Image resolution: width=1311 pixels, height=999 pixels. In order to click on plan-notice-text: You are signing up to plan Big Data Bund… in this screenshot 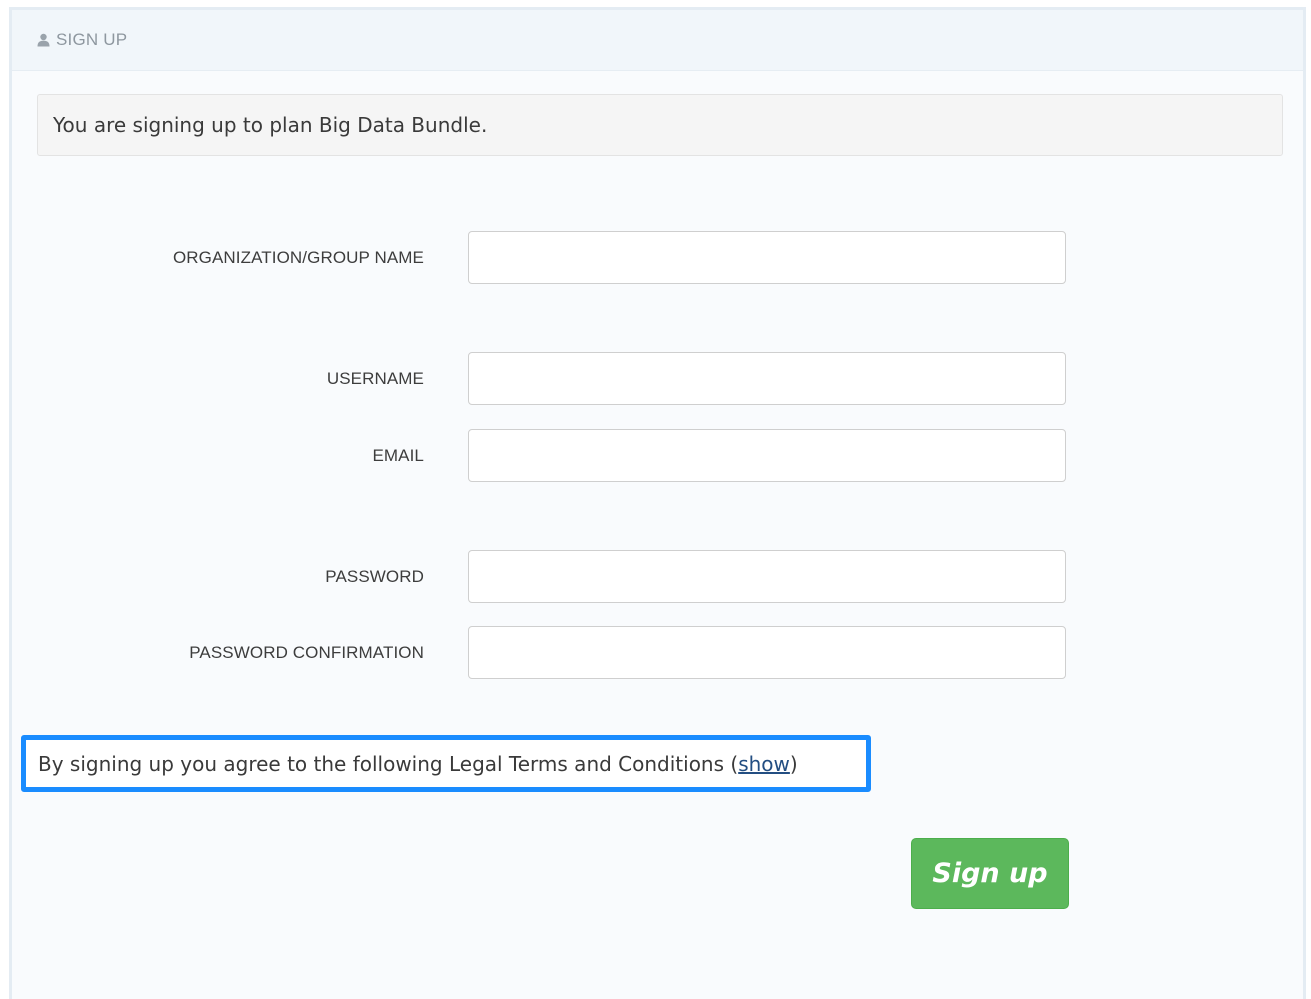, I will do `click(270, 125)`.